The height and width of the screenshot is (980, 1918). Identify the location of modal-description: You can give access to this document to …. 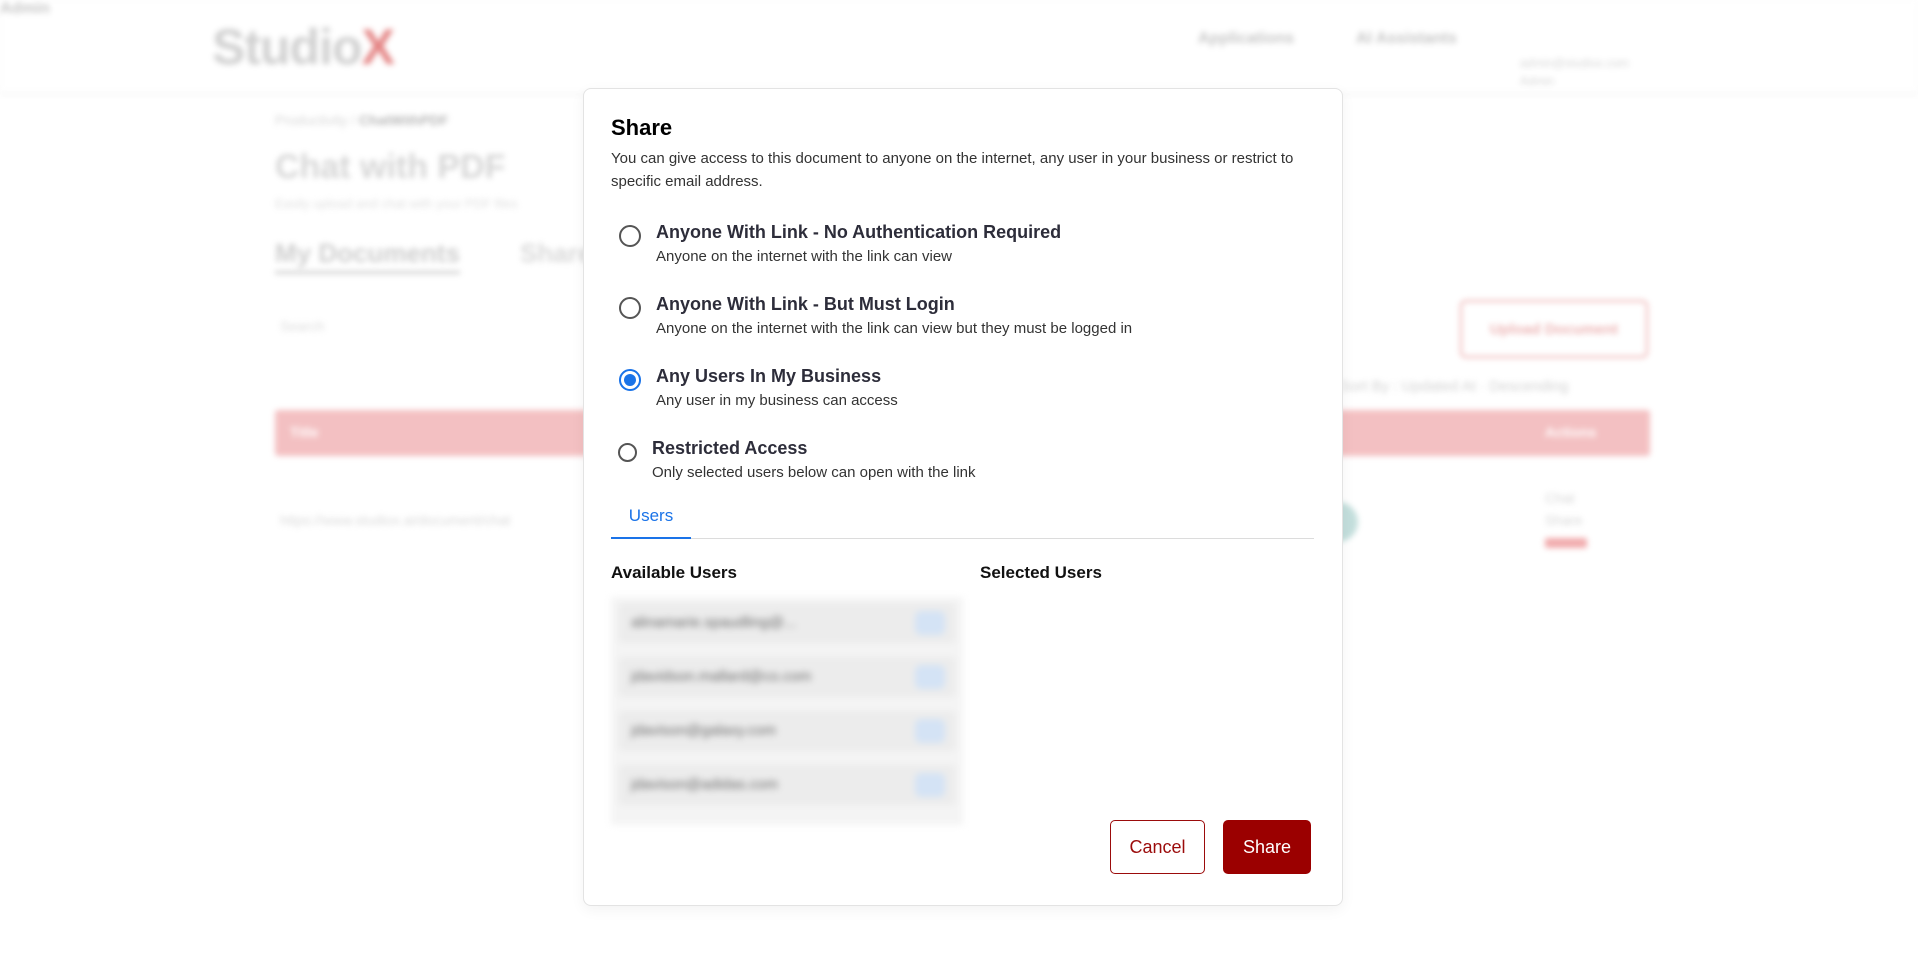
(952, 170).